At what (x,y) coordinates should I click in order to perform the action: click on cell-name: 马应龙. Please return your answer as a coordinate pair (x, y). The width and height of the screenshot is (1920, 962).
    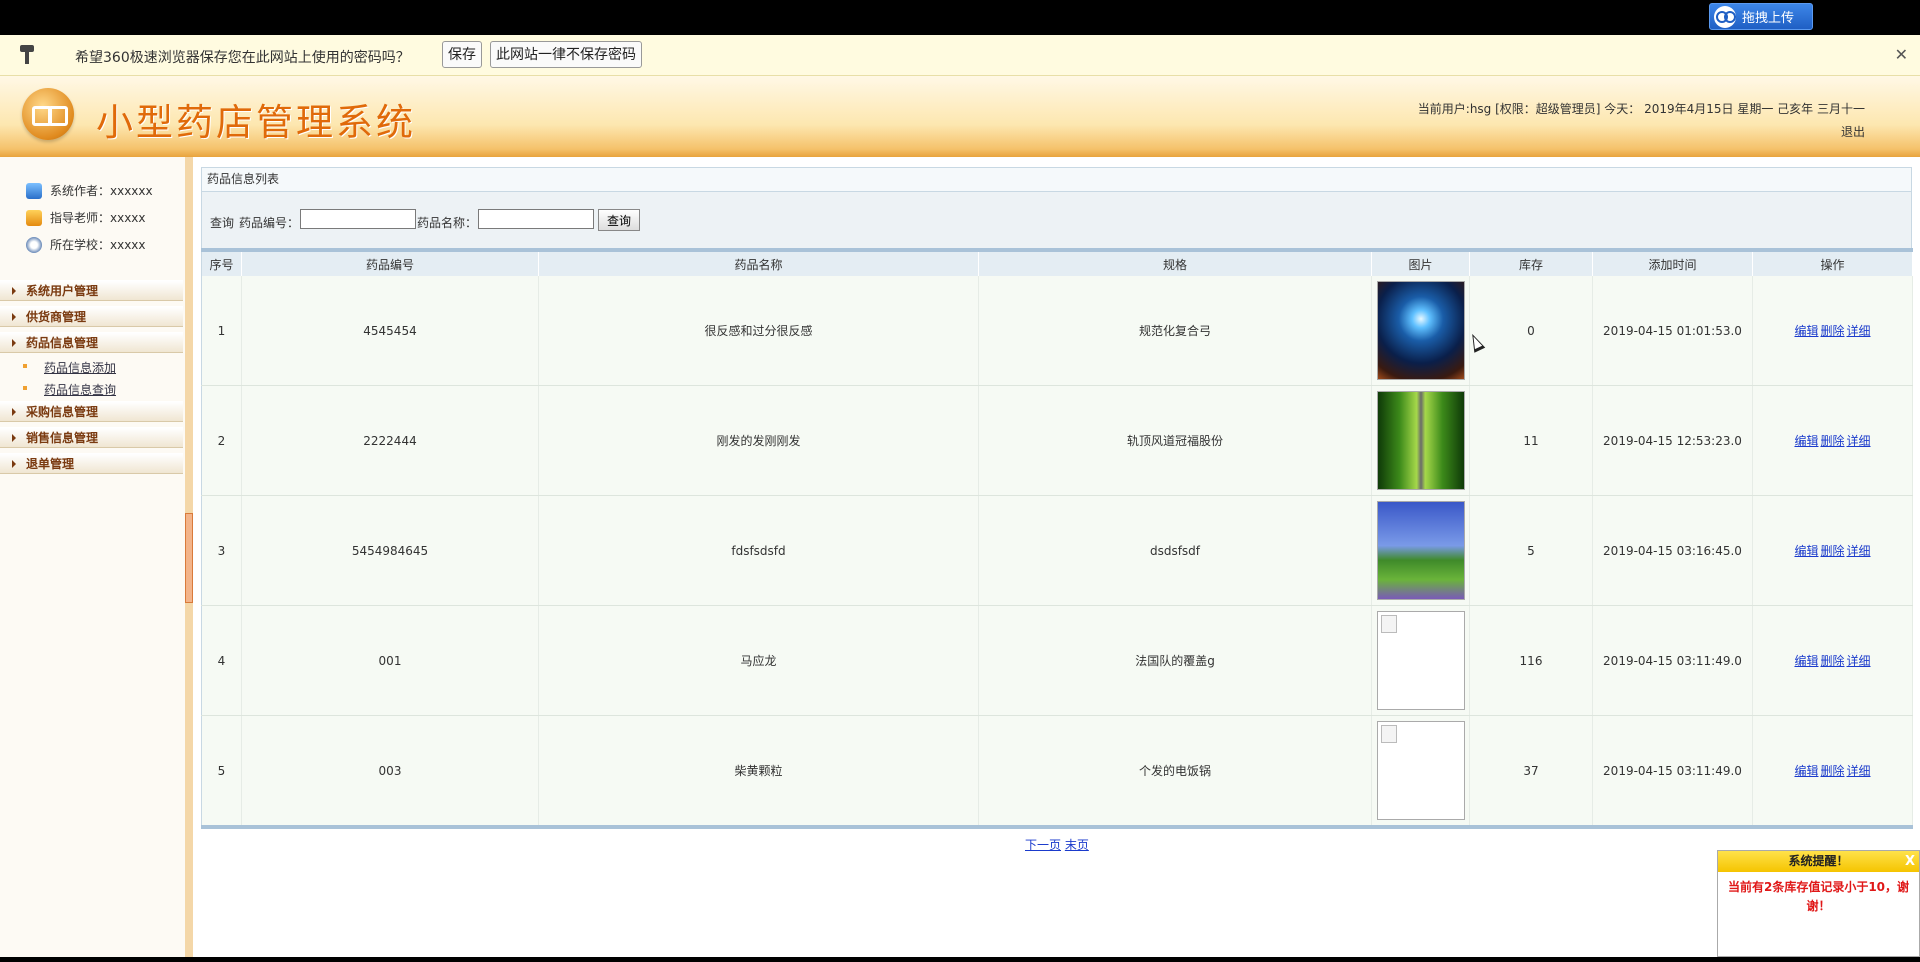
    Looking at the image, I should click on (758, 660).